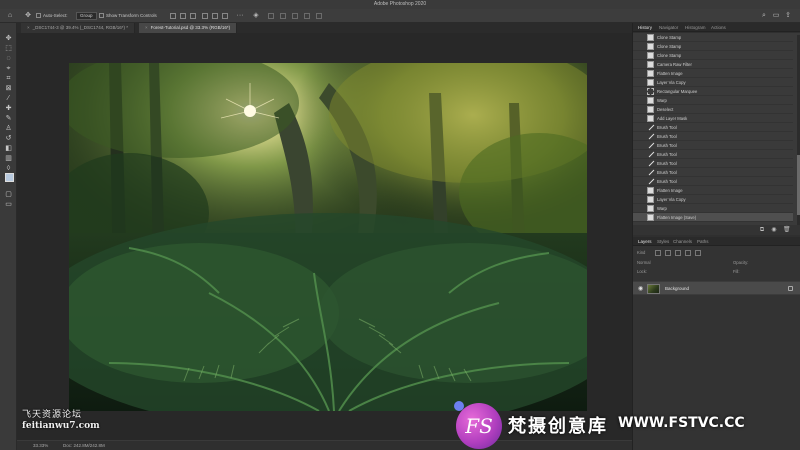  Describe the element at coordinates (8, 119) in the screenshot. I see `brush-tool-icon: ✎` at that location.